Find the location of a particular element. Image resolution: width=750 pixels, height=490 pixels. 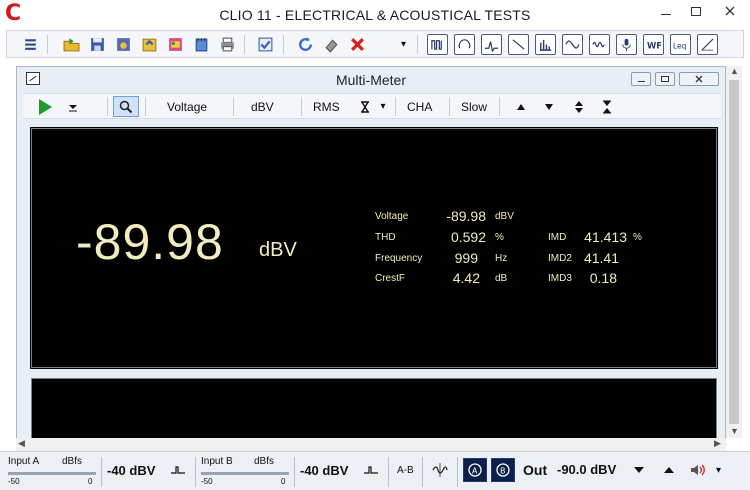

child-close-button is located at coordinates (699, 79).